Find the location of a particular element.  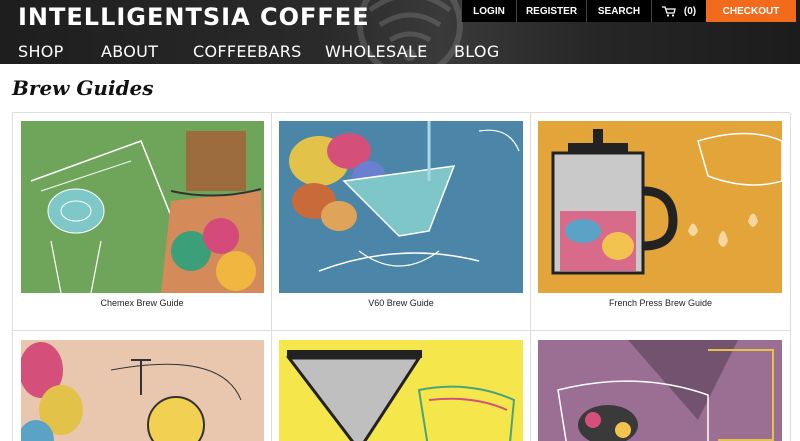

nav-about: ABOUT is located at coordinates (129, 51).